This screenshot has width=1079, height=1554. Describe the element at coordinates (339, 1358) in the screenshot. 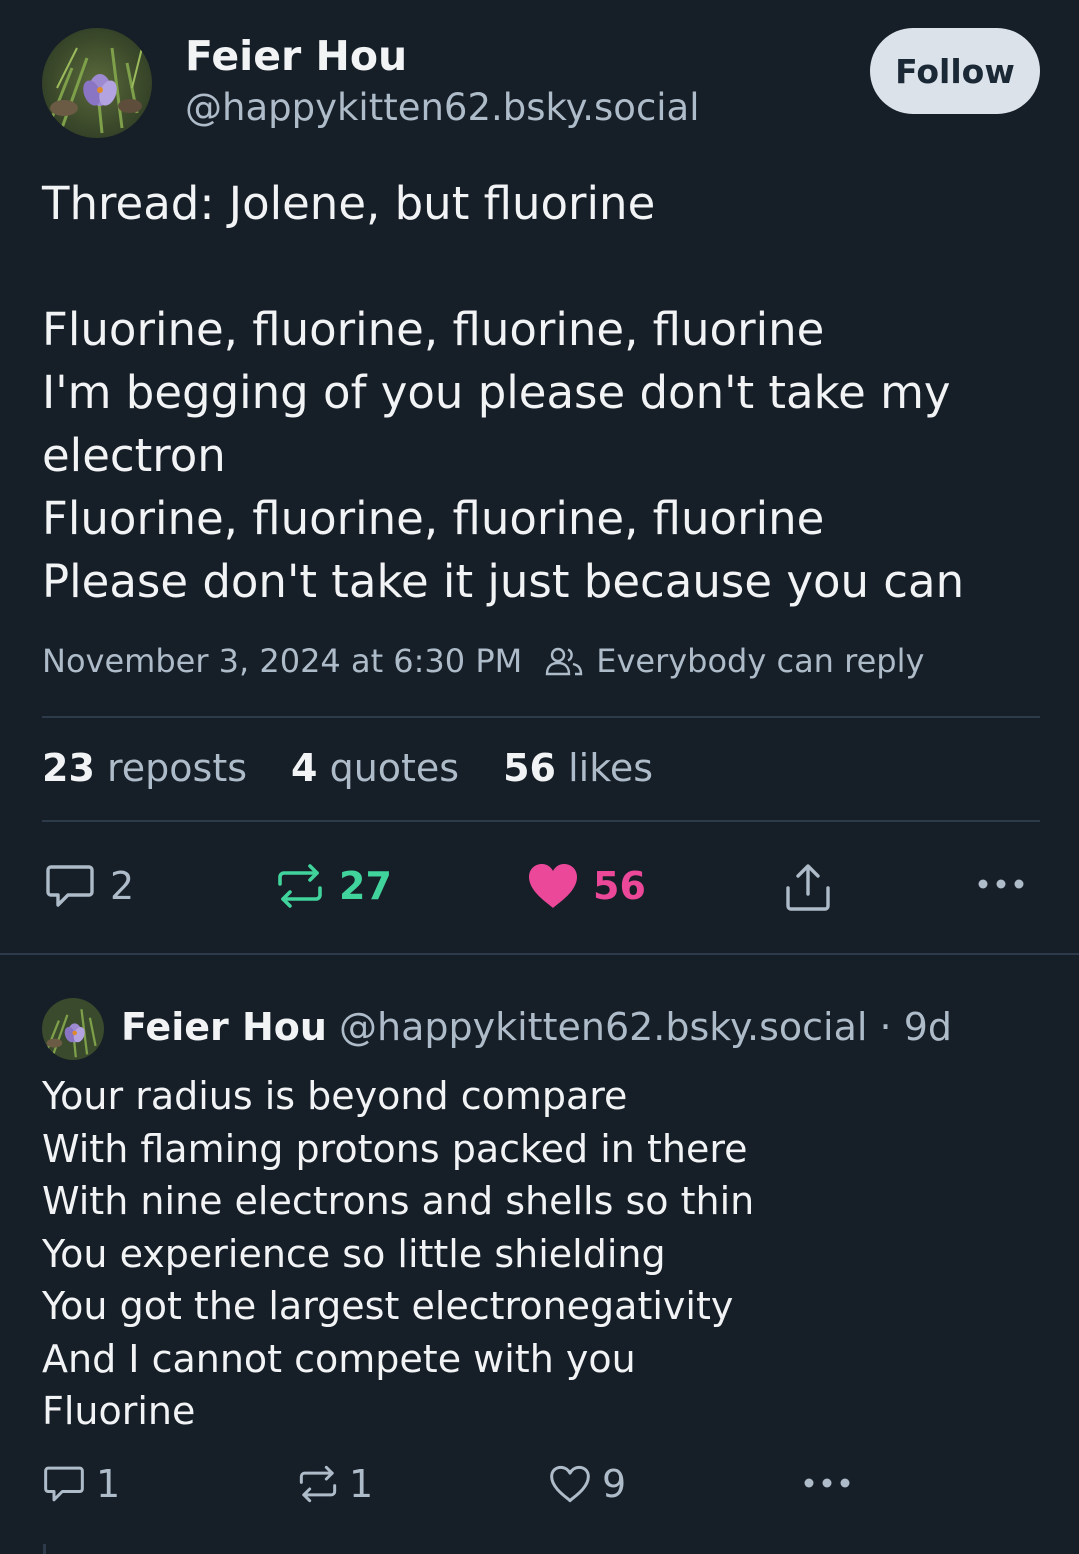

I see `reply-line: And I cannot compete with you` at that location.